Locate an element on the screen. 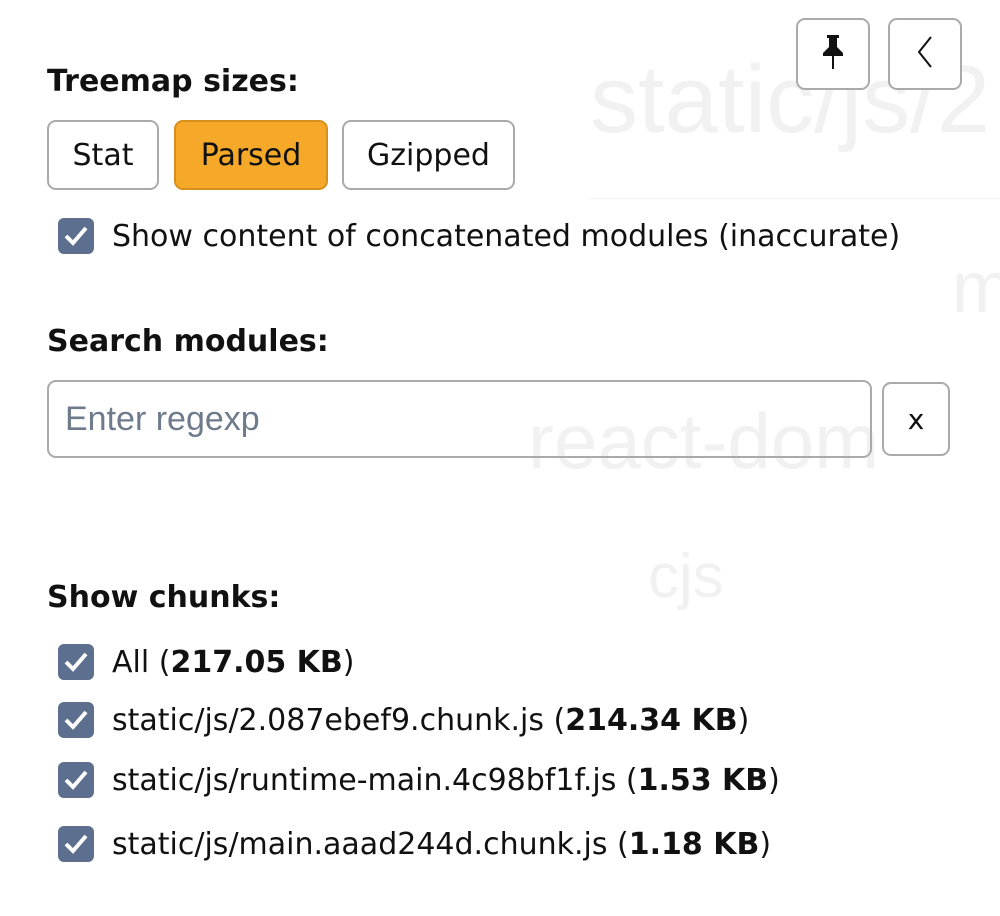 The height and width of the screenshot is (916, 1000). pin-icon is located at coordinates (833, 54).